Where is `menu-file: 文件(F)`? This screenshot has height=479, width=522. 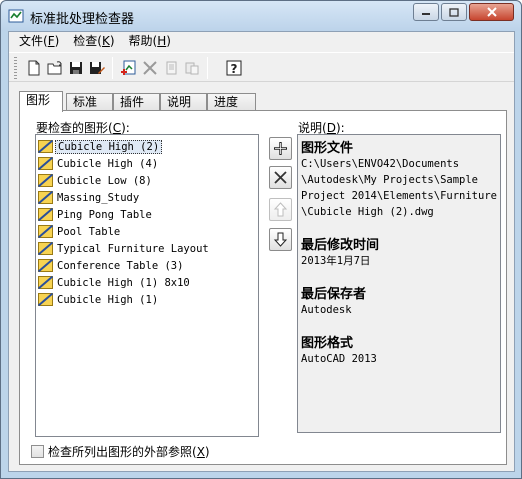
menu-file: 文件(F) is located at coordinates (39, 41).